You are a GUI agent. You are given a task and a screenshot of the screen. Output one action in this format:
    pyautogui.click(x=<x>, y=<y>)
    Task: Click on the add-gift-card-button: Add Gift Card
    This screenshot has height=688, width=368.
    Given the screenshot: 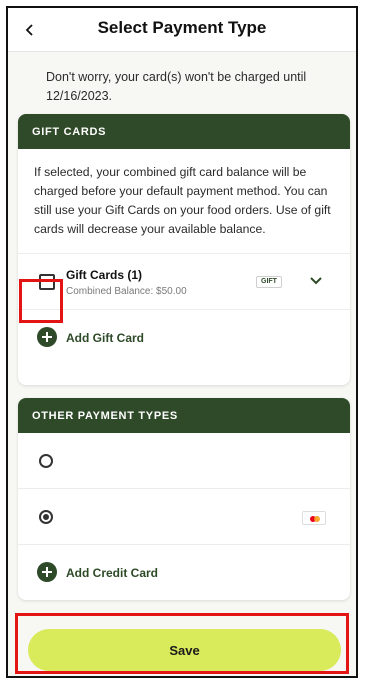 What is the action you would take?
    pyautogui.click(x=184, y=338)
    